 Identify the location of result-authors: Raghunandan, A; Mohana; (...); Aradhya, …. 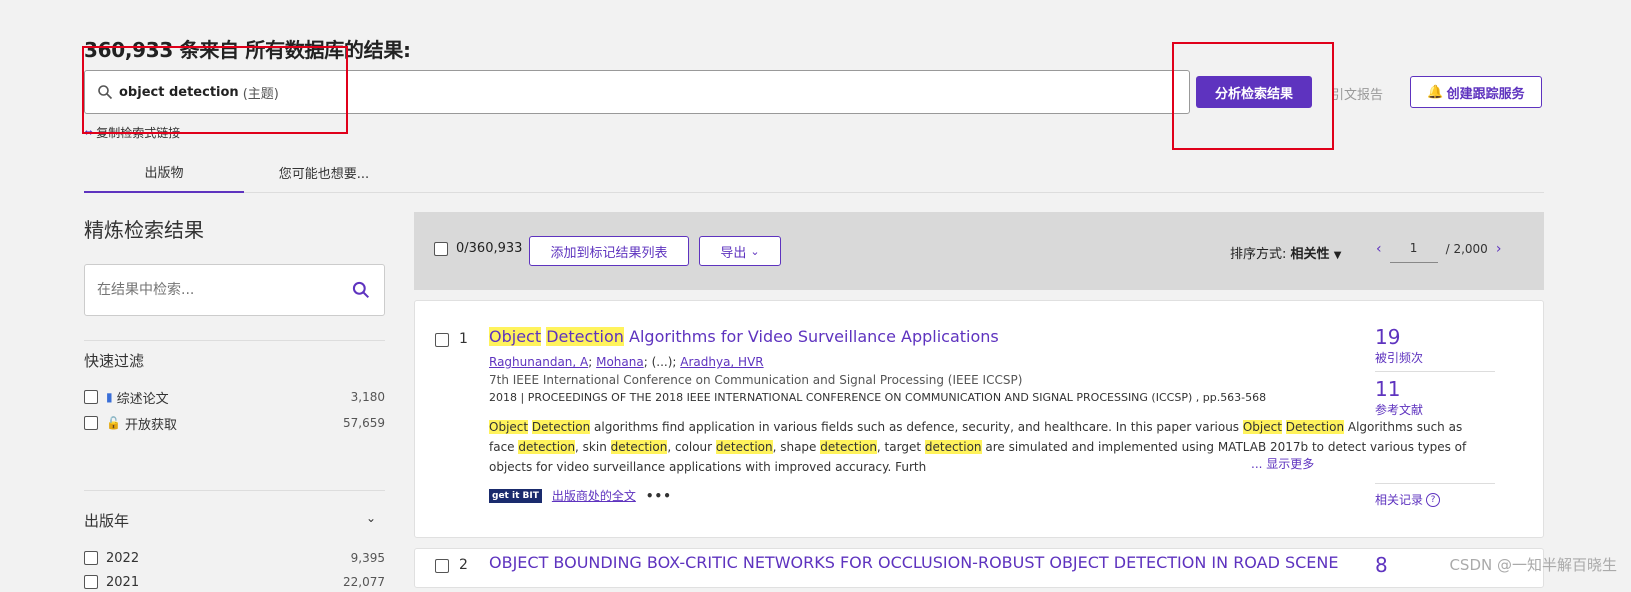
(626, 362).